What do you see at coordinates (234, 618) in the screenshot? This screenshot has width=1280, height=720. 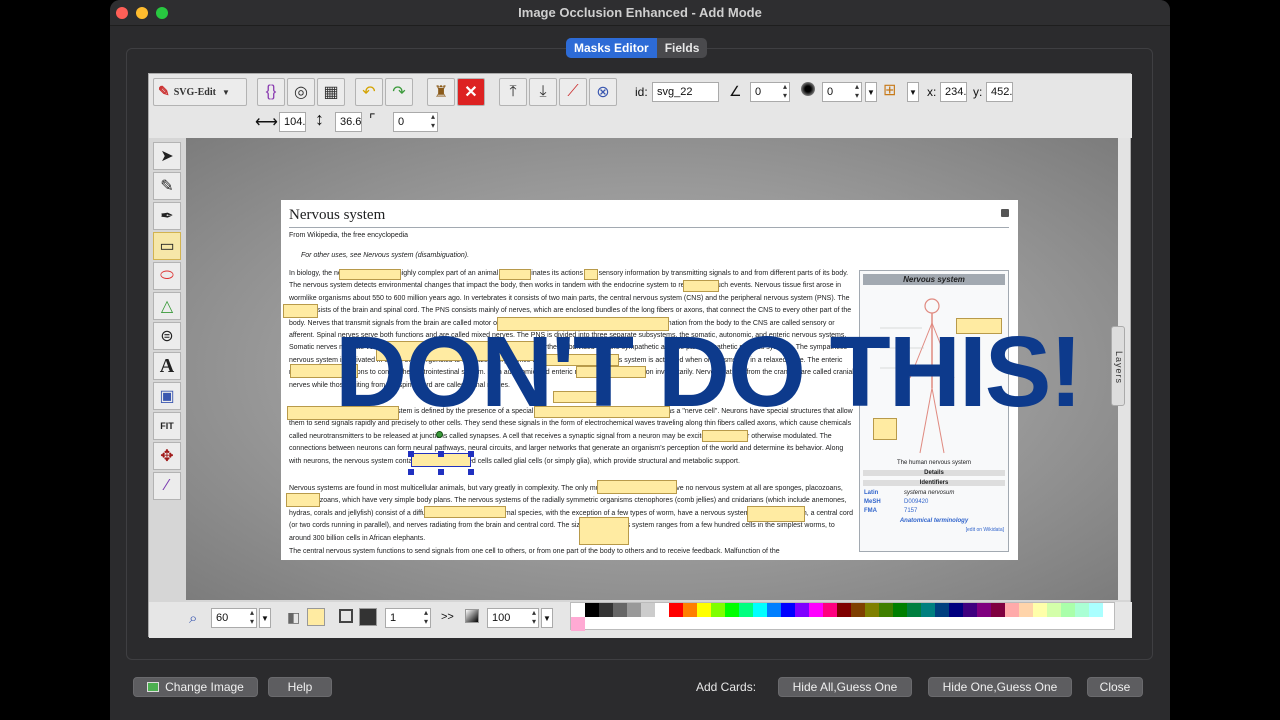 I see `zoom-input: 60` at bounding box center [234, 618].